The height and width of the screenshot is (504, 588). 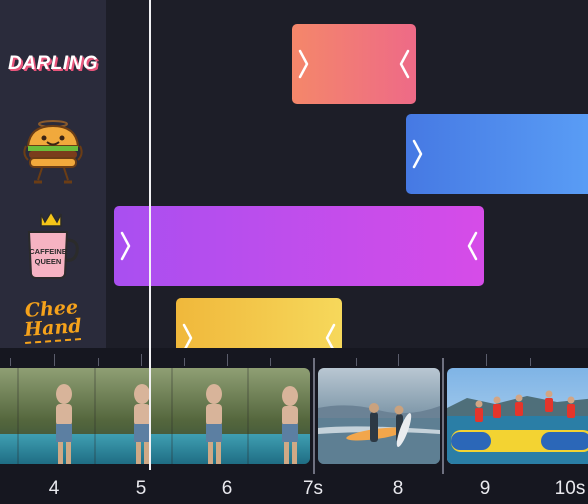 What do you see at coordinates (150, 235) in the screenshot?
I see `playhead` at bounding box center [150, 235].